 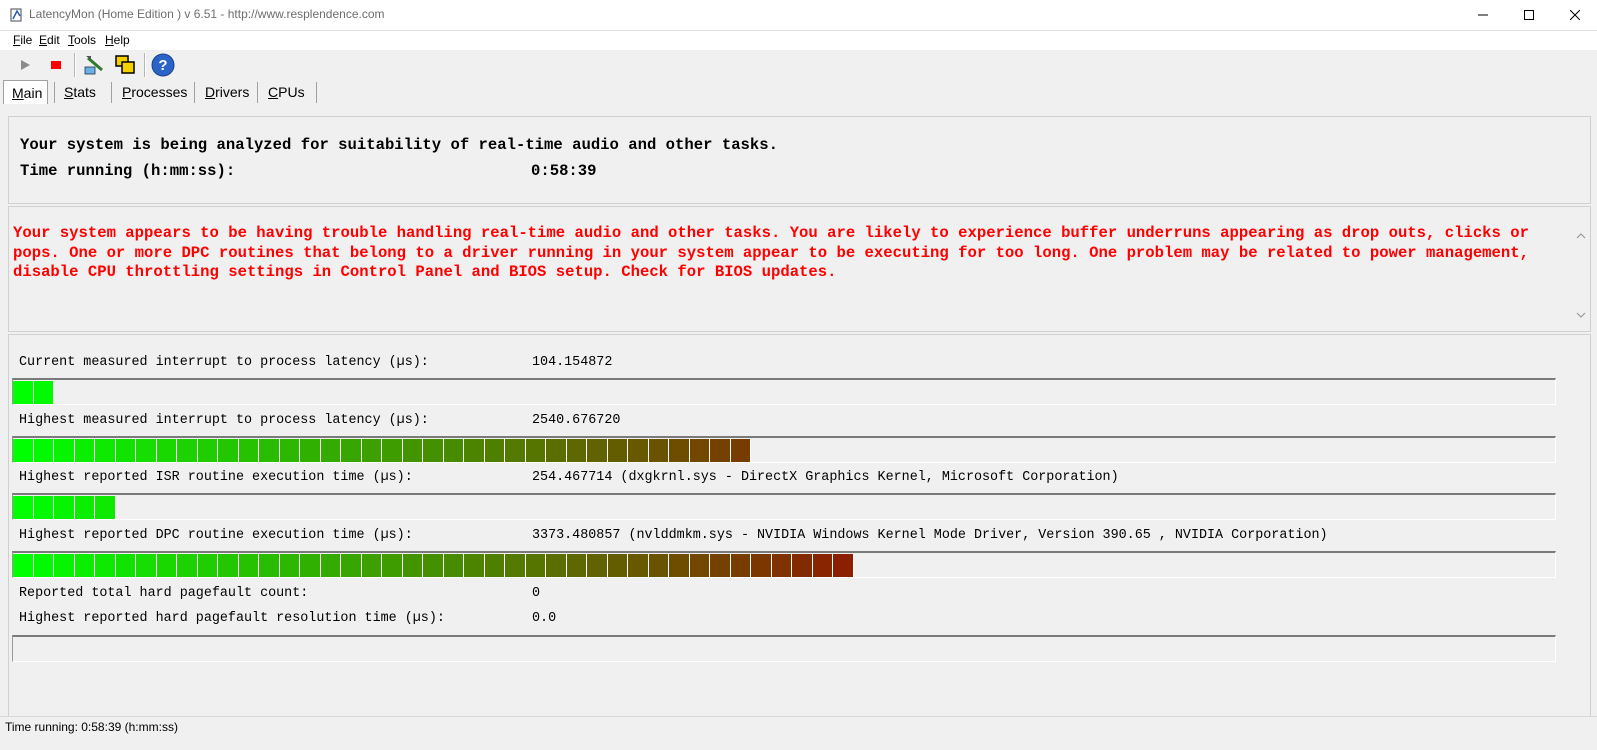 What do you see at coordinates (1581, 277) in the screenshot?
I see `verdict-scrollbar` at bounding box center [1581, 277].